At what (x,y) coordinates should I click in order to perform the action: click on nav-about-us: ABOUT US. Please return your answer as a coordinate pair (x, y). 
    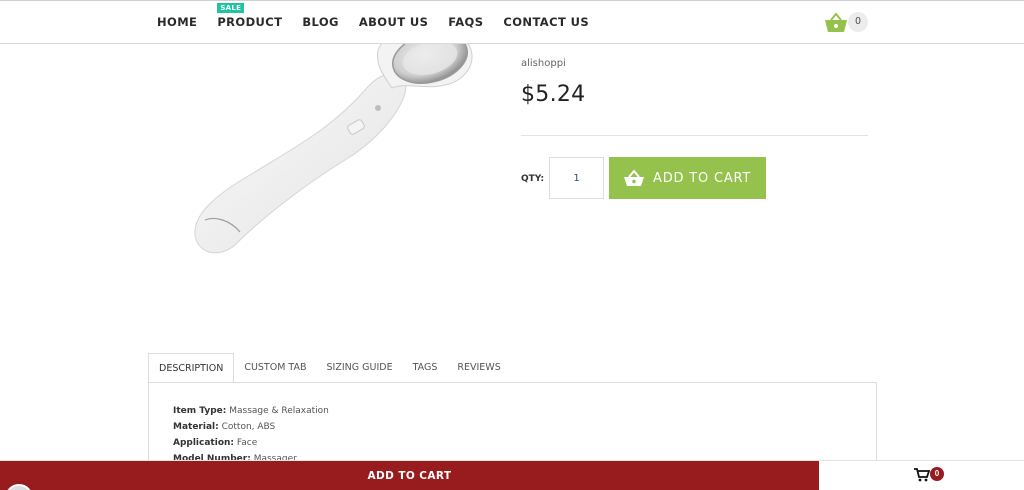
    Looking at the image, I should click on (393, 22).